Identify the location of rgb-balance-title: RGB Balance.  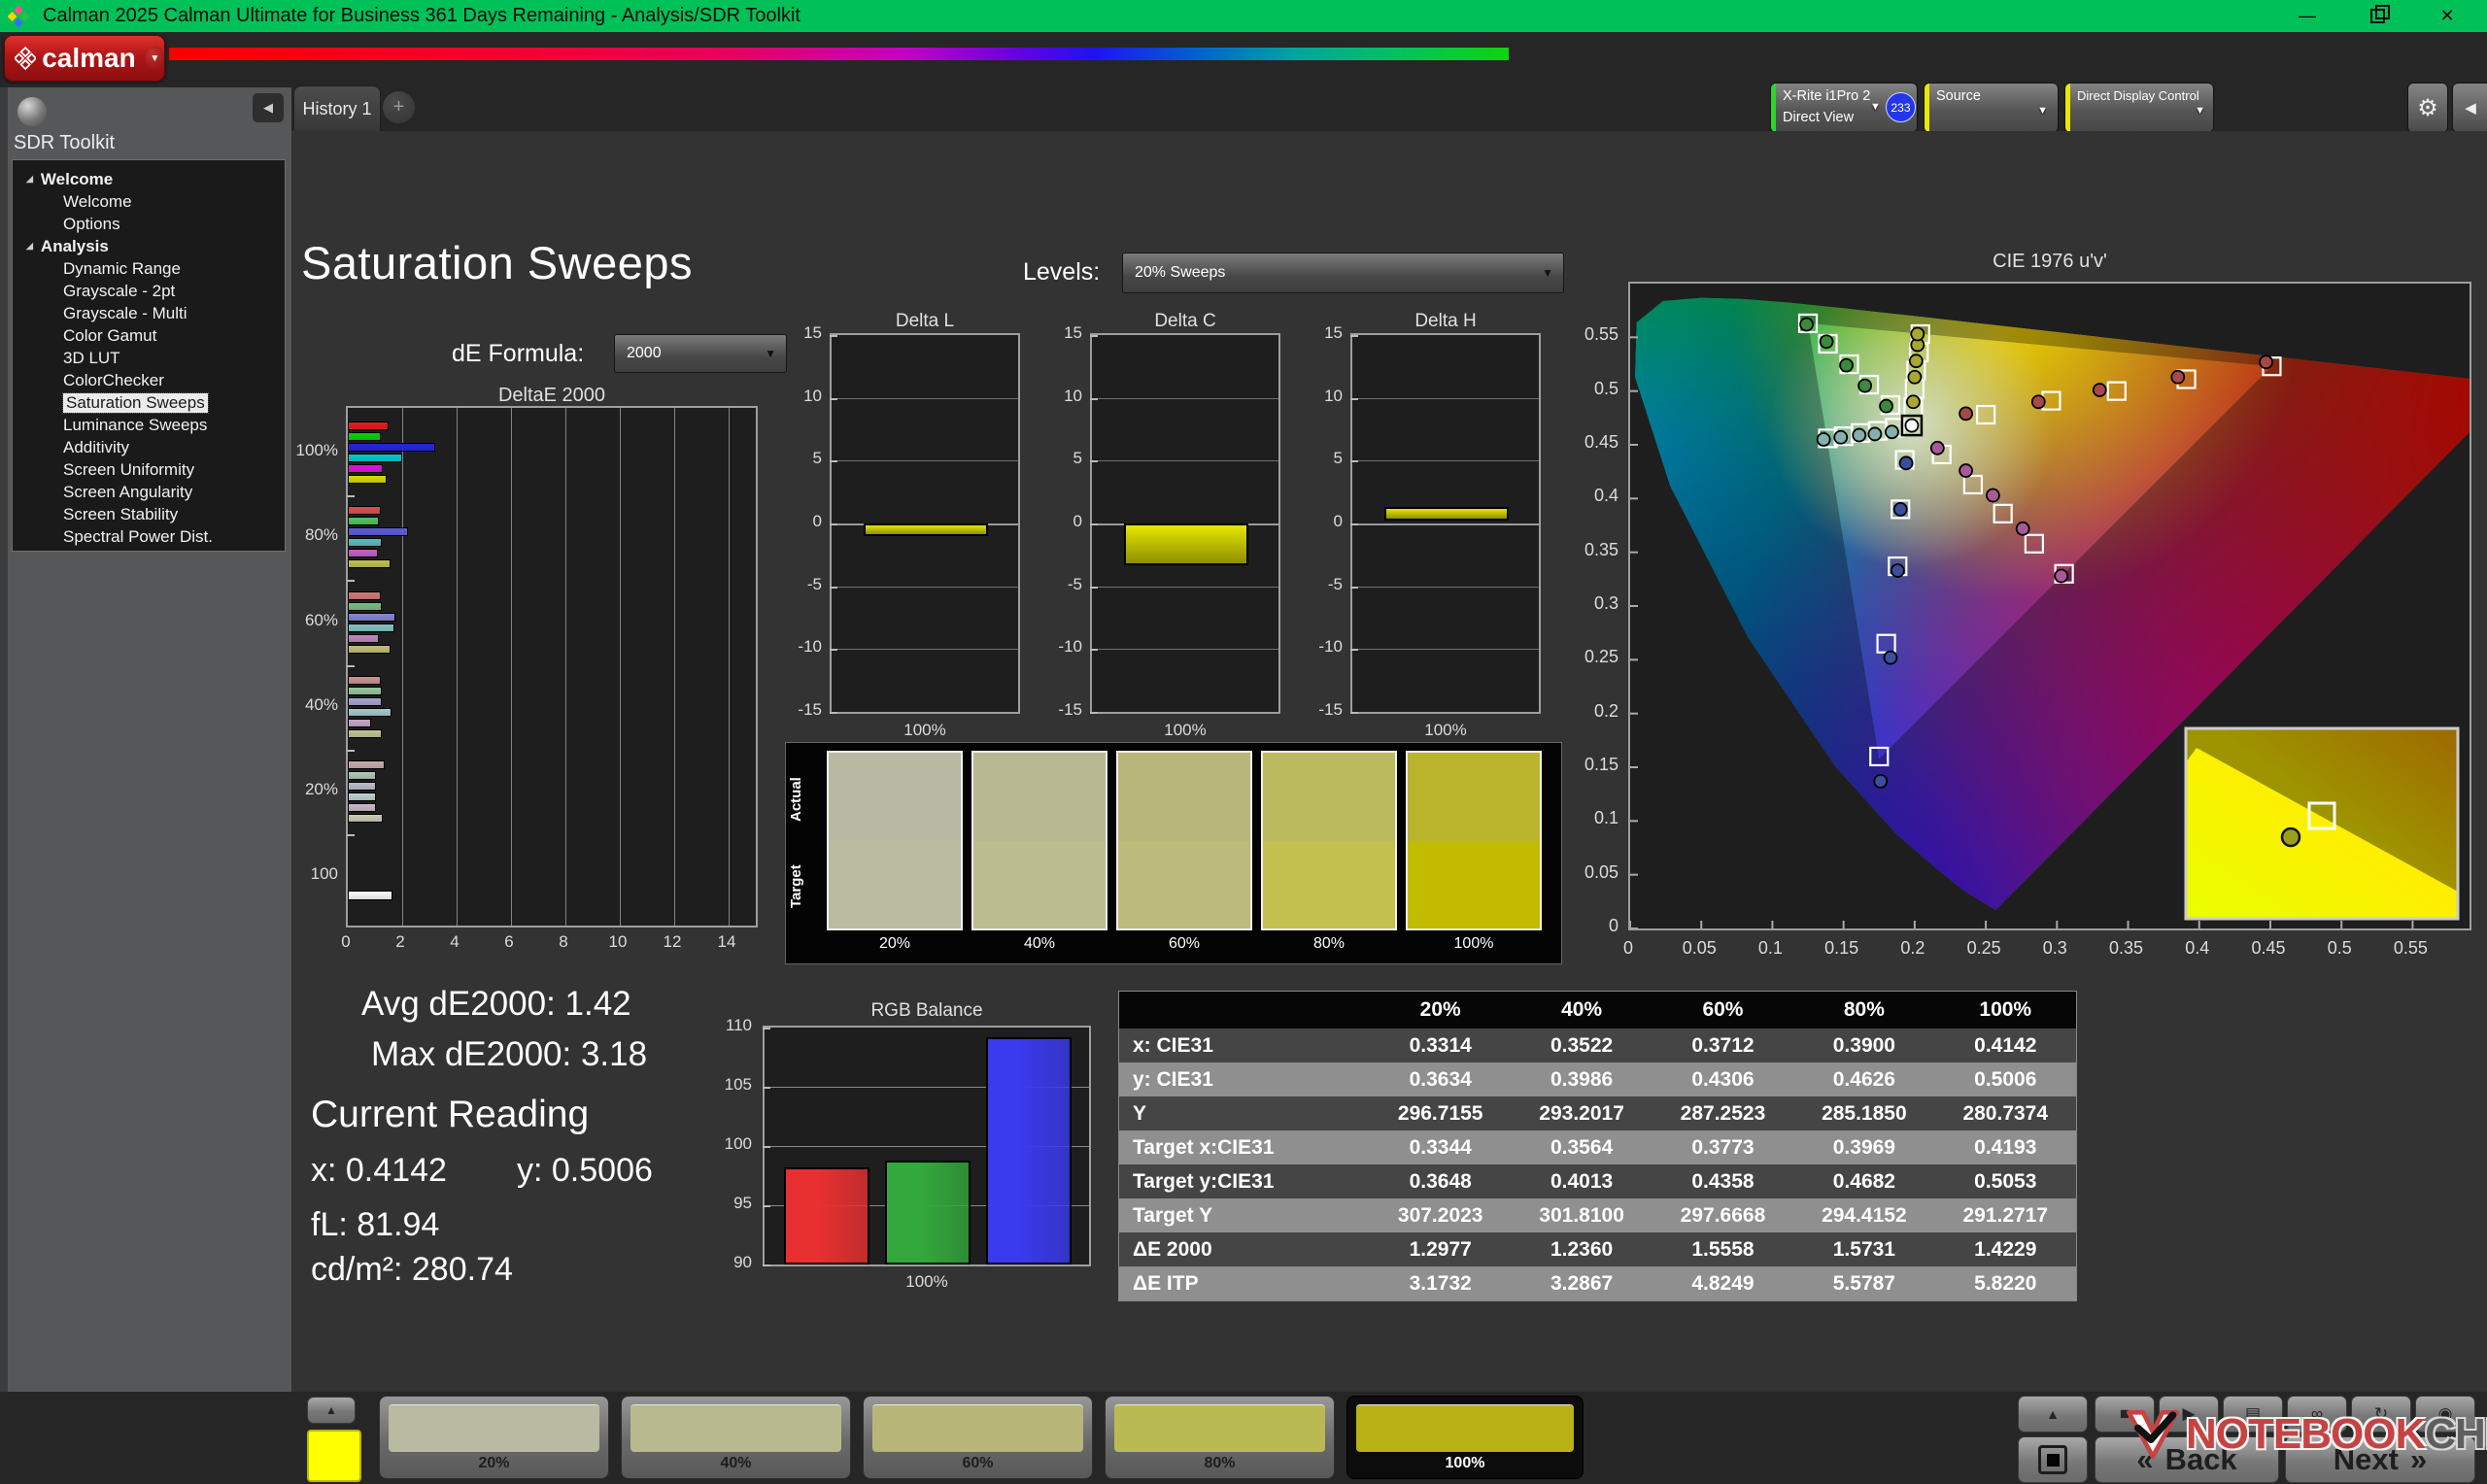
(926, 1011).